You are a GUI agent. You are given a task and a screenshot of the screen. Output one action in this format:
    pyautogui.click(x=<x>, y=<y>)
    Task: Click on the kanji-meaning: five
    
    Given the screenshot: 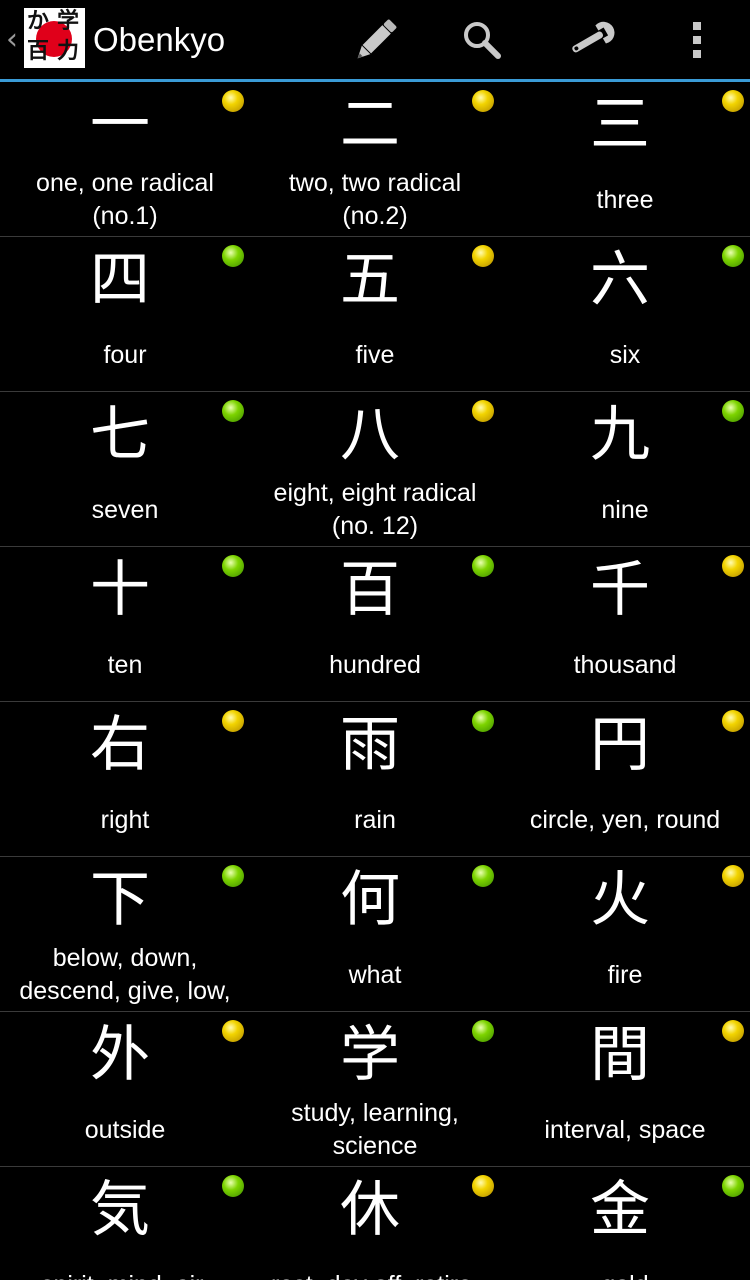 What is the action you would take?
    pyautogui.click(x=375, y=354)
    